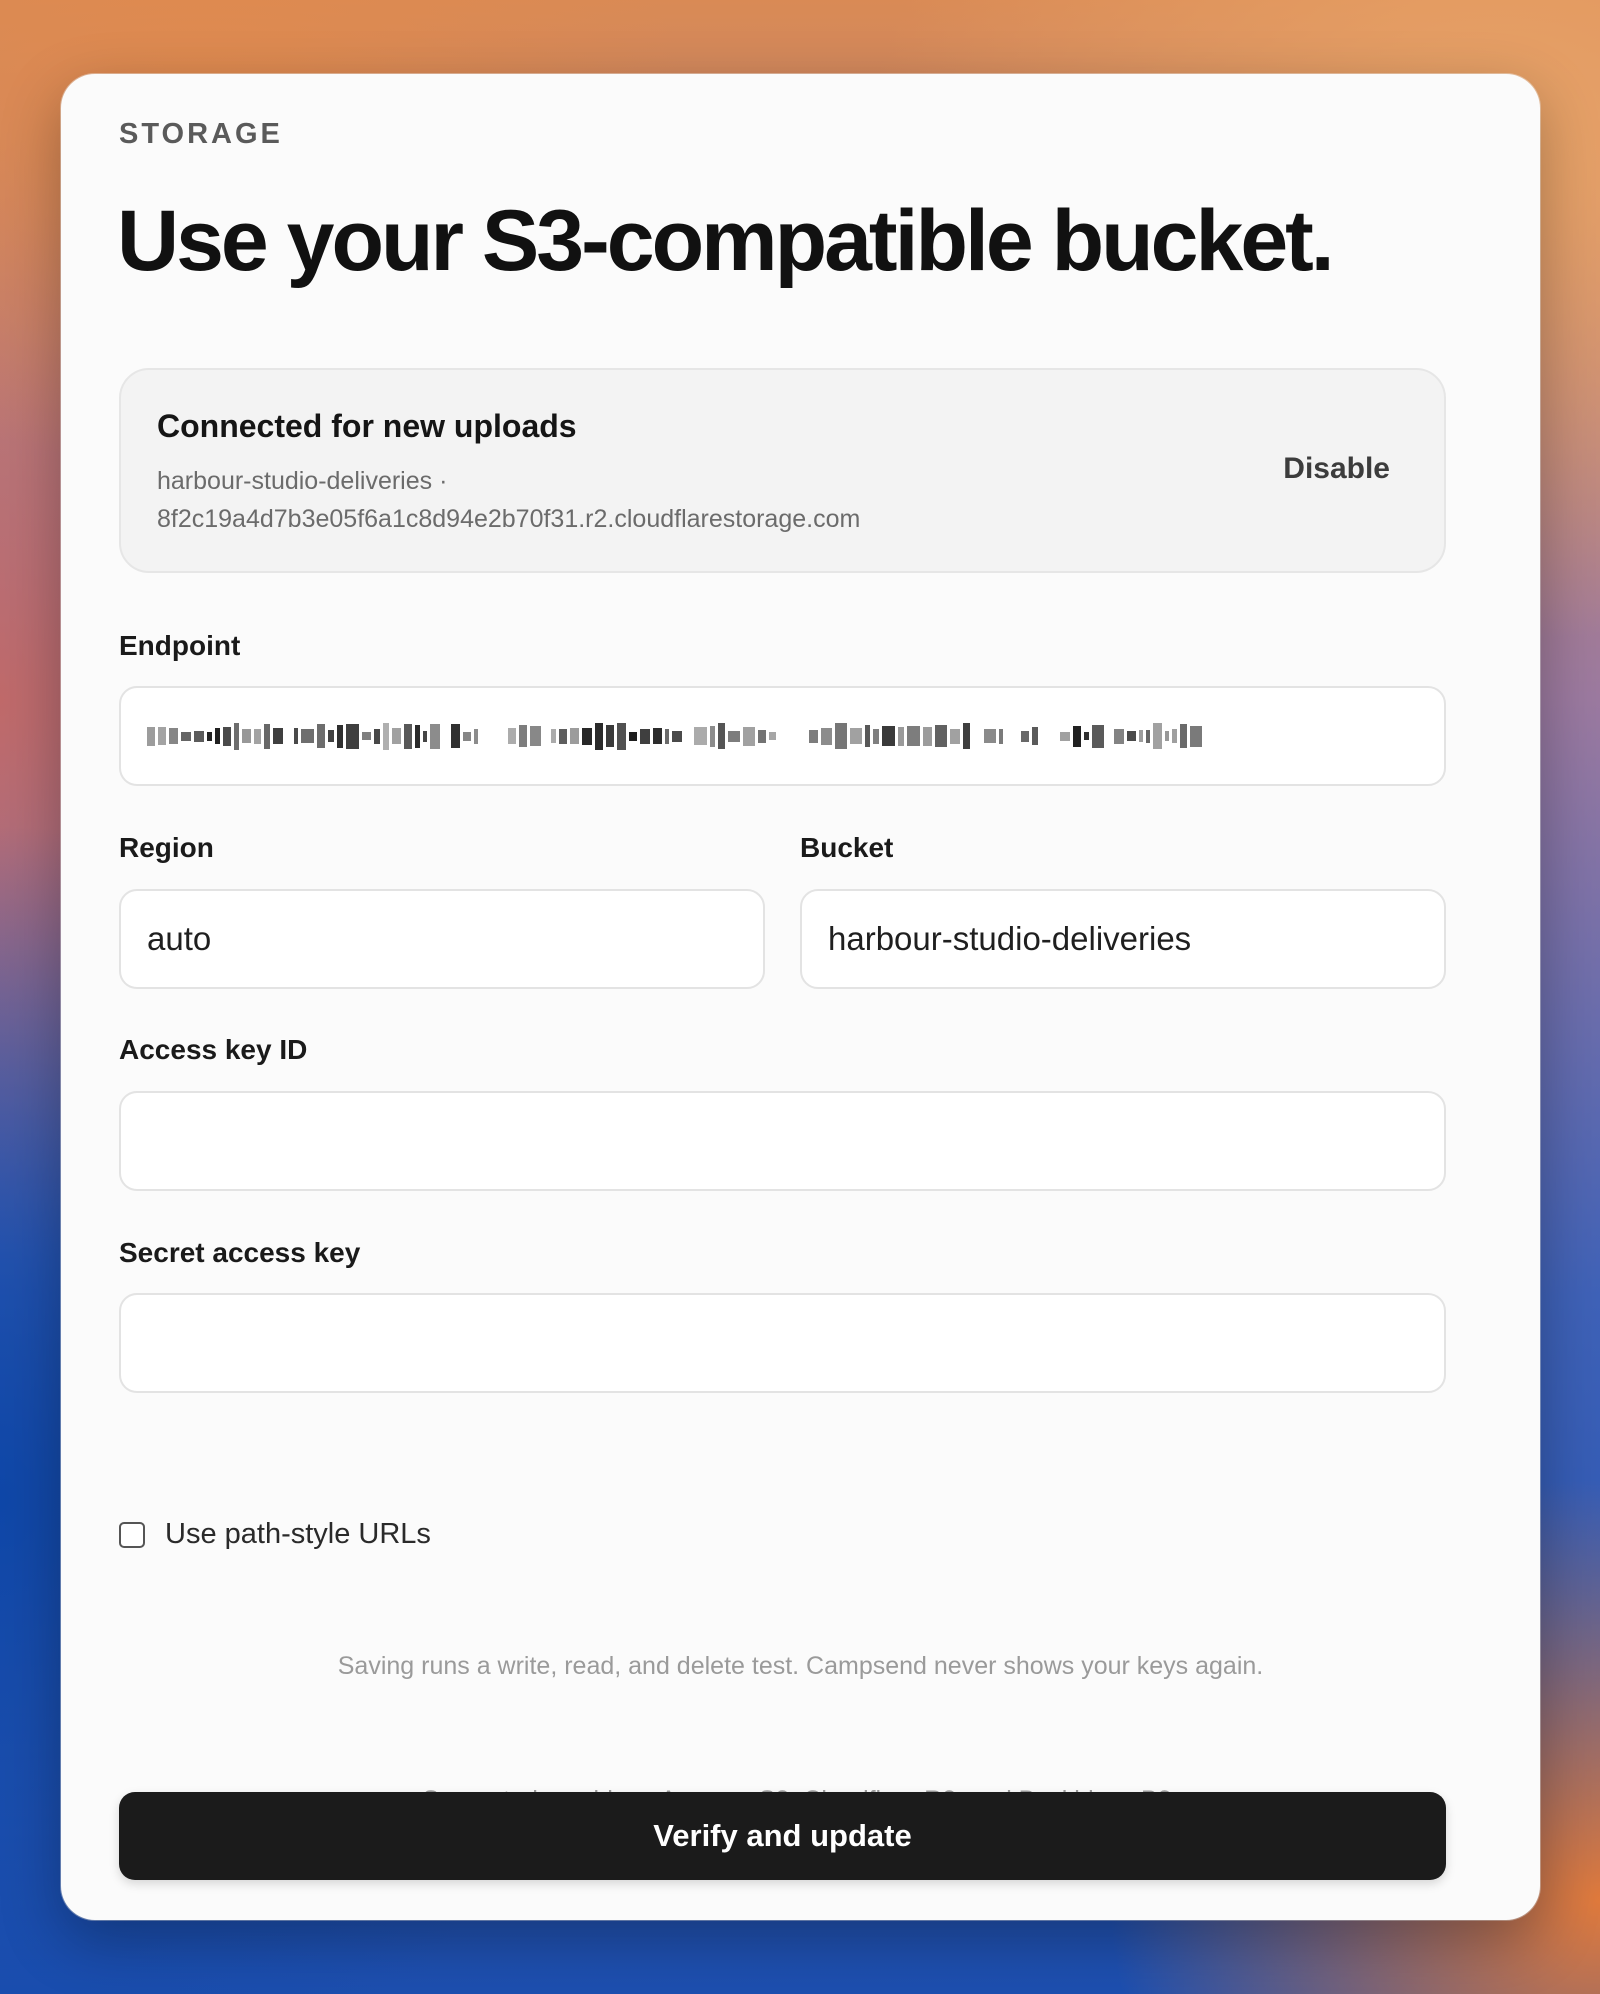 The width and height of the screenshot is (1600, 1994). I want to click on verify-and-update-button: Verify and update, so click(782, 1836).